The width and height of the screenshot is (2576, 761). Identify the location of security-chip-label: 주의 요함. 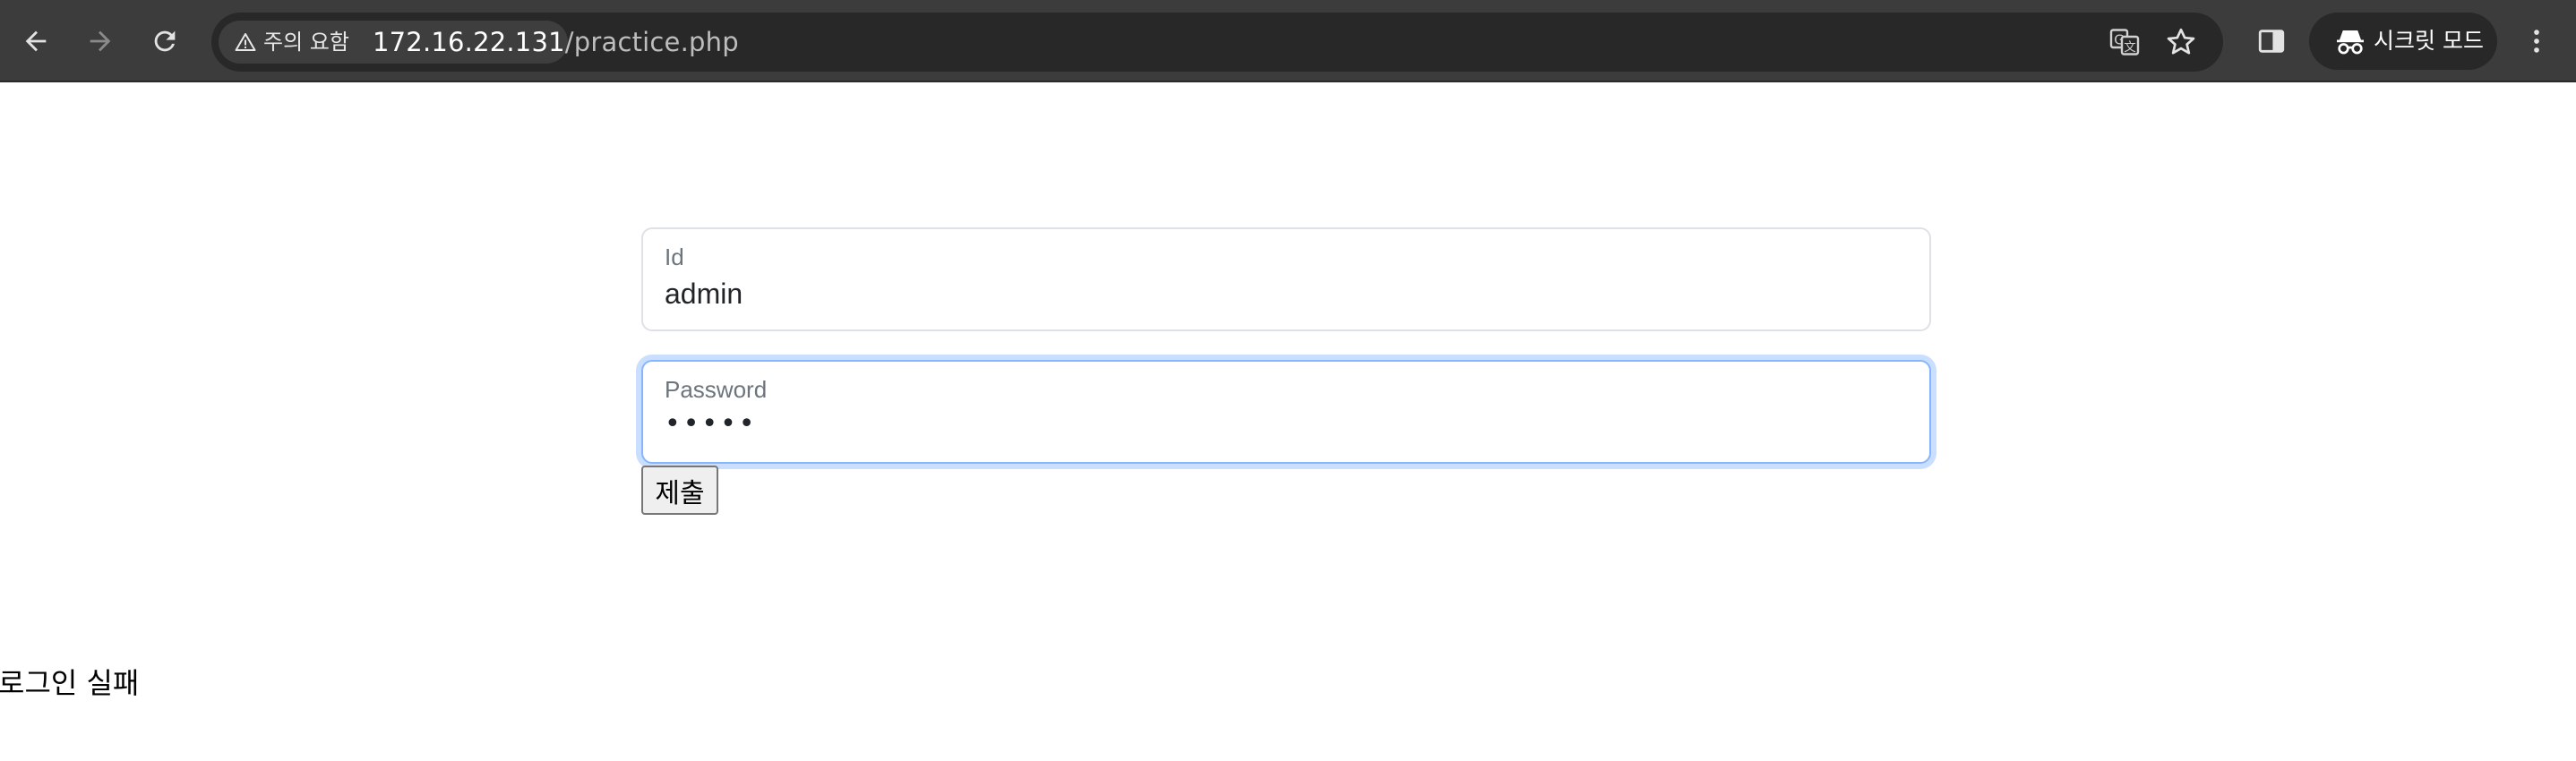
(306, 42).